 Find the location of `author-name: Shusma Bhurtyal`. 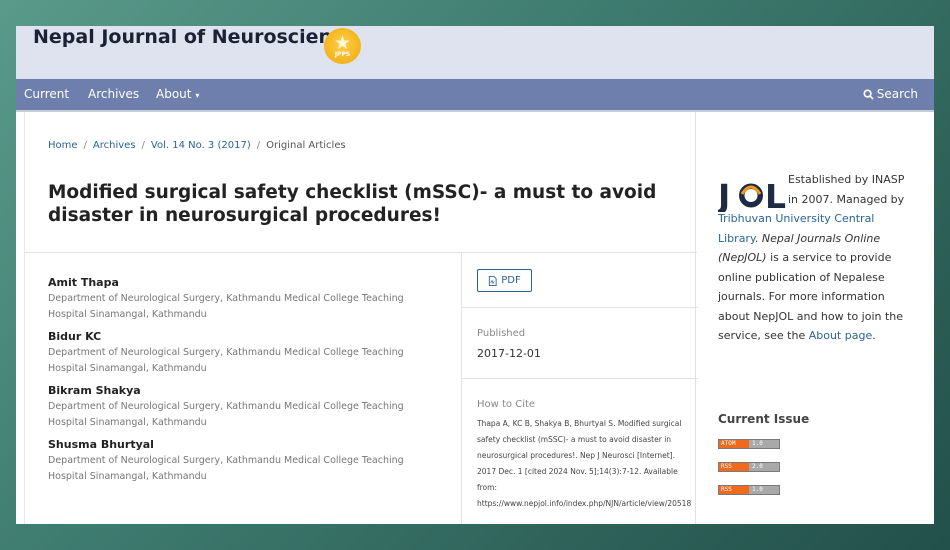

author-name: Shusma Bhurtyal is located at coordinates (101, 444).